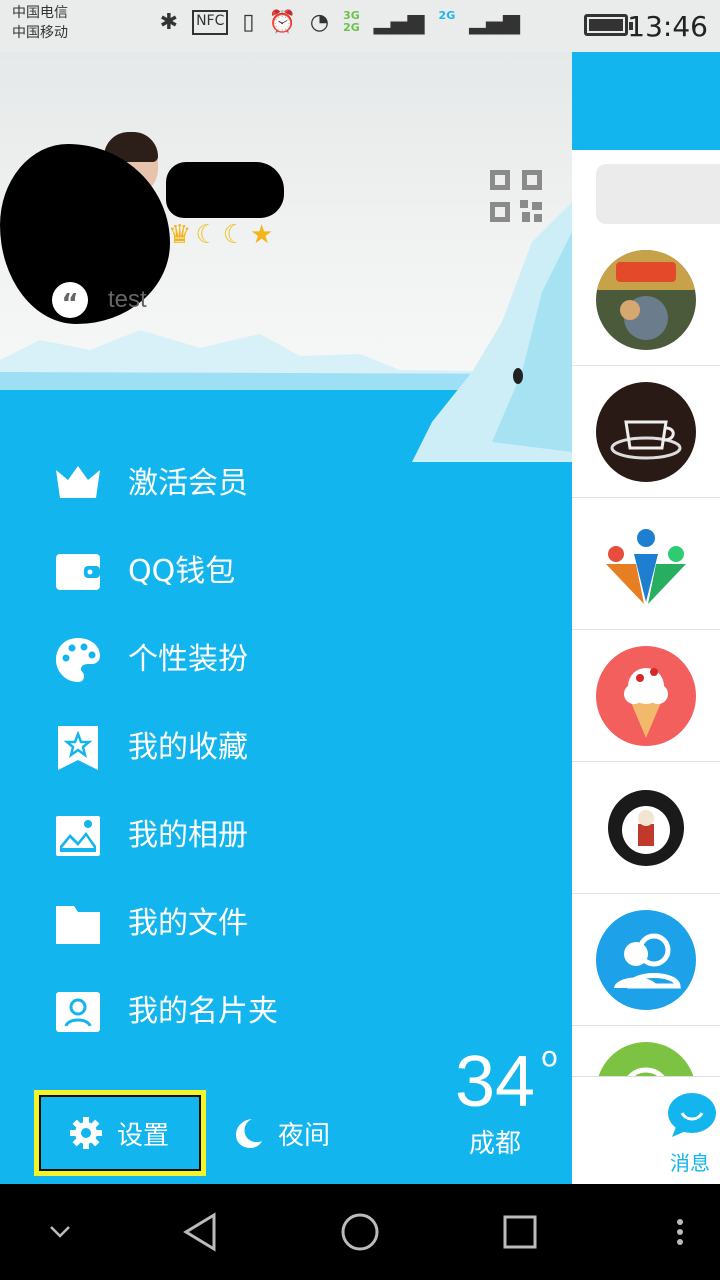  What do you see at coordinates (249, 1133) in the screenshot?
I see `moon-icon` at bounding box center [249, 1133].